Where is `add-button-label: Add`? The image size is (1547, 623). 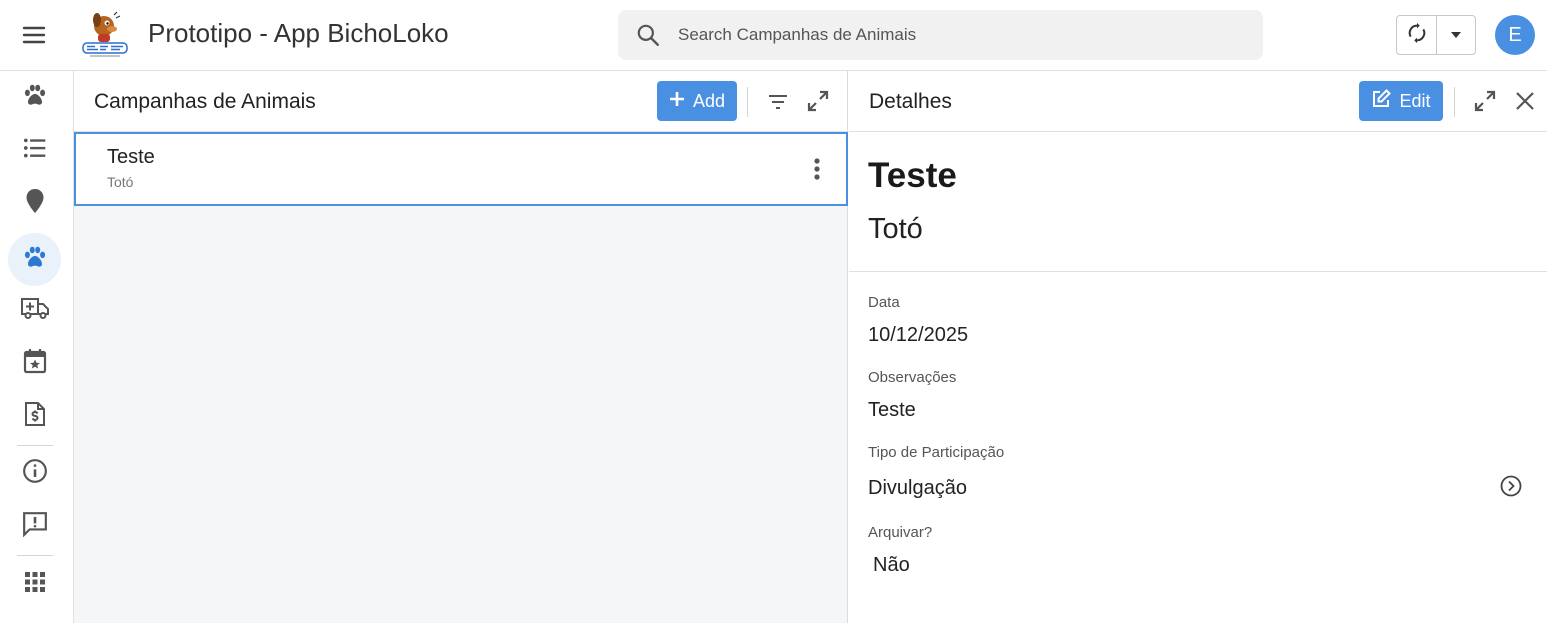 add-button-label: Add is located at coordinates (709, 100).